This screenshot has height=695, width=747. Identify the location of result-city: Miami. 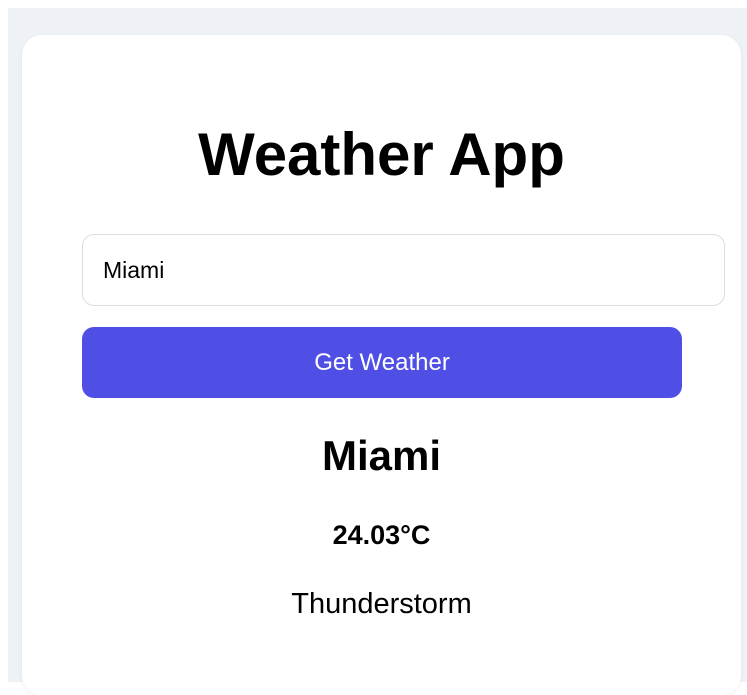
(381, 455).